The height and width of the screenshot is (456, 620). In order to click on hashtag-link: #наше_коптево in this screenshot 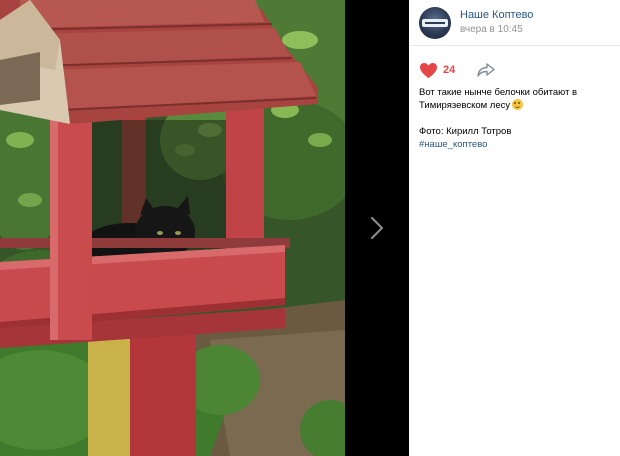, I will do `click(453, 144)`.